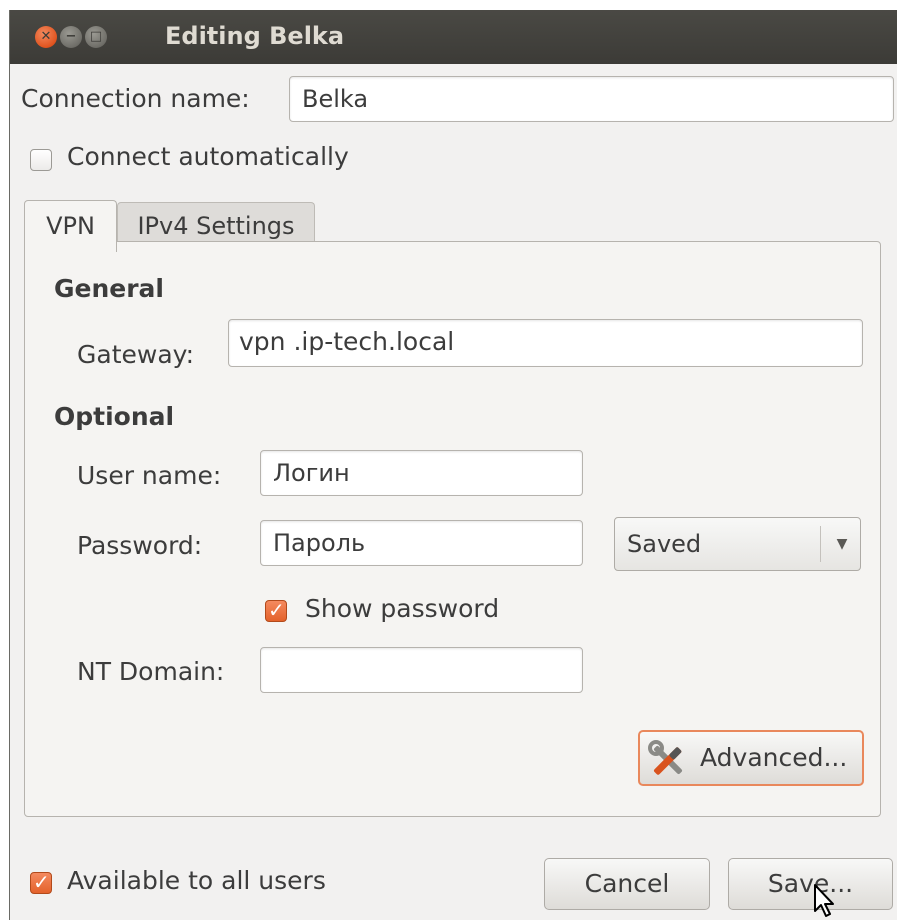 This screenshot has width=897, height=920. I want to click on title-bar: ✕ − □ Editing Belka, so click(453, 37).